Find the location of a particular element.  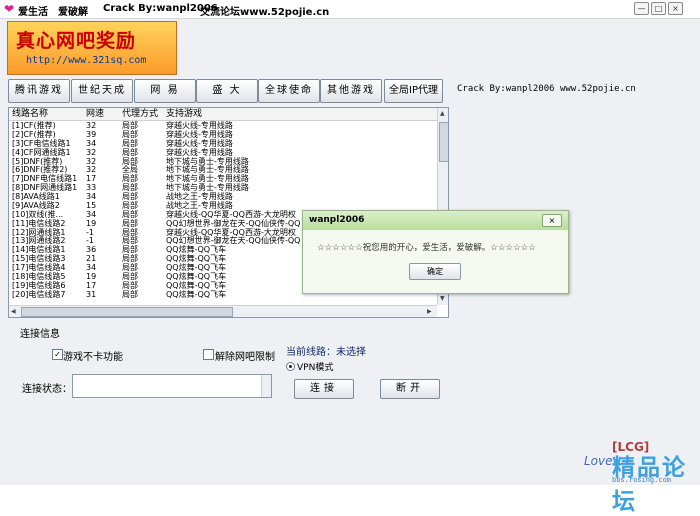

row-line-name: [12]网通线路1 is located at coordinates (39, 232).